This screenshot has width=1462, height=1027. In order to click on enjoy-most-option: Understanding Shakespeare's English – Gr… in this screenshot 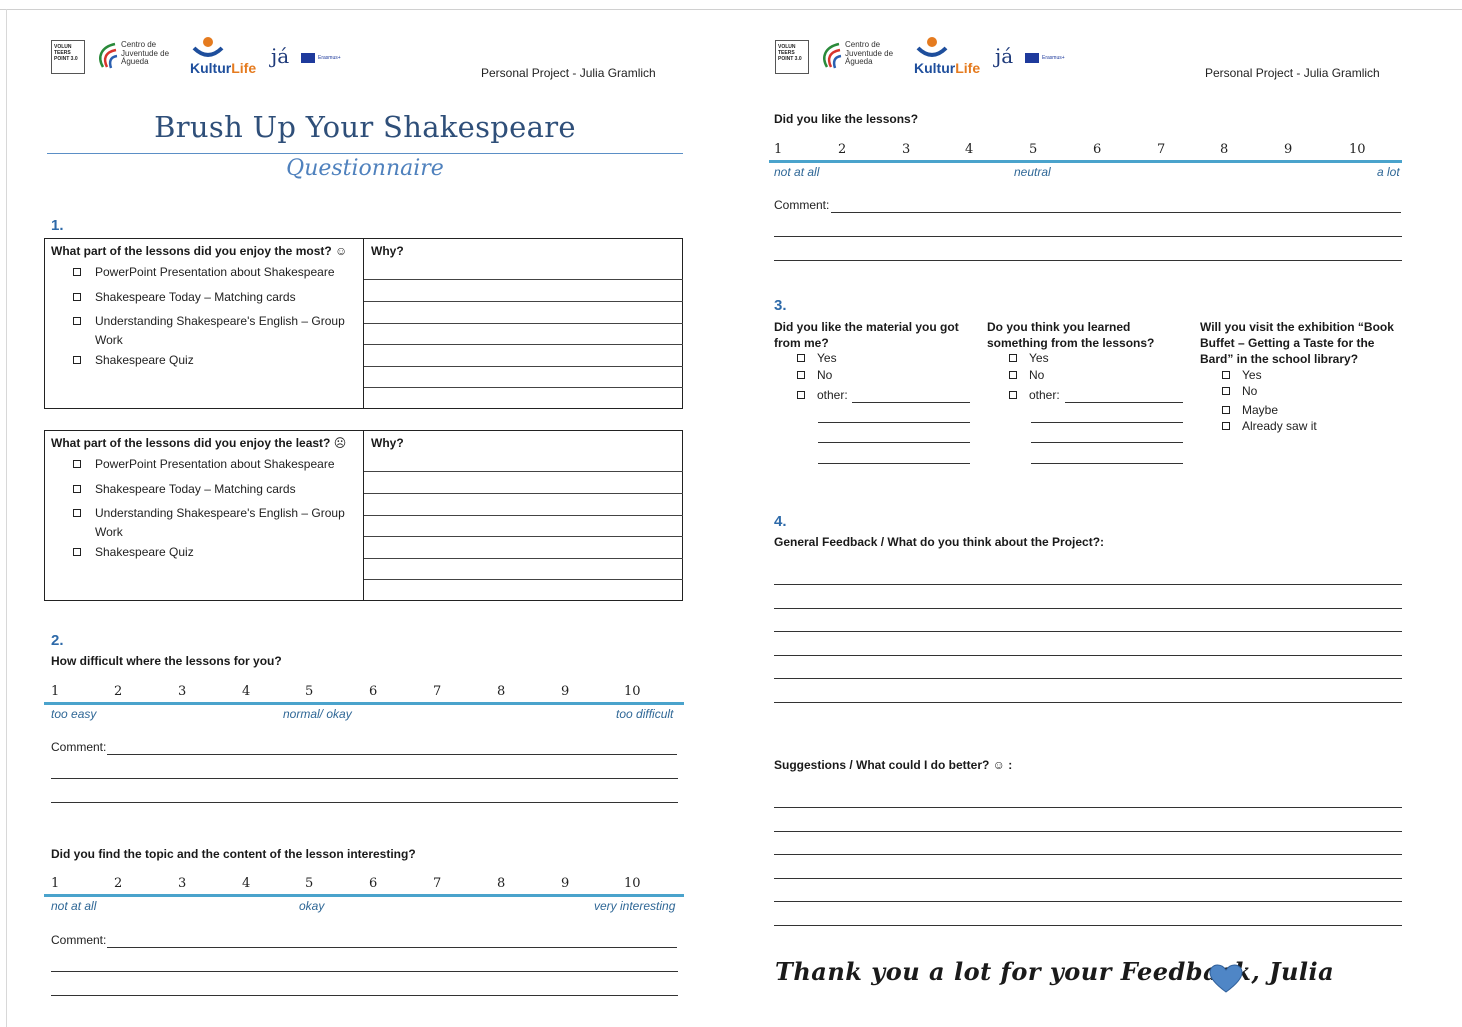, I will do `click(213, 331)`.